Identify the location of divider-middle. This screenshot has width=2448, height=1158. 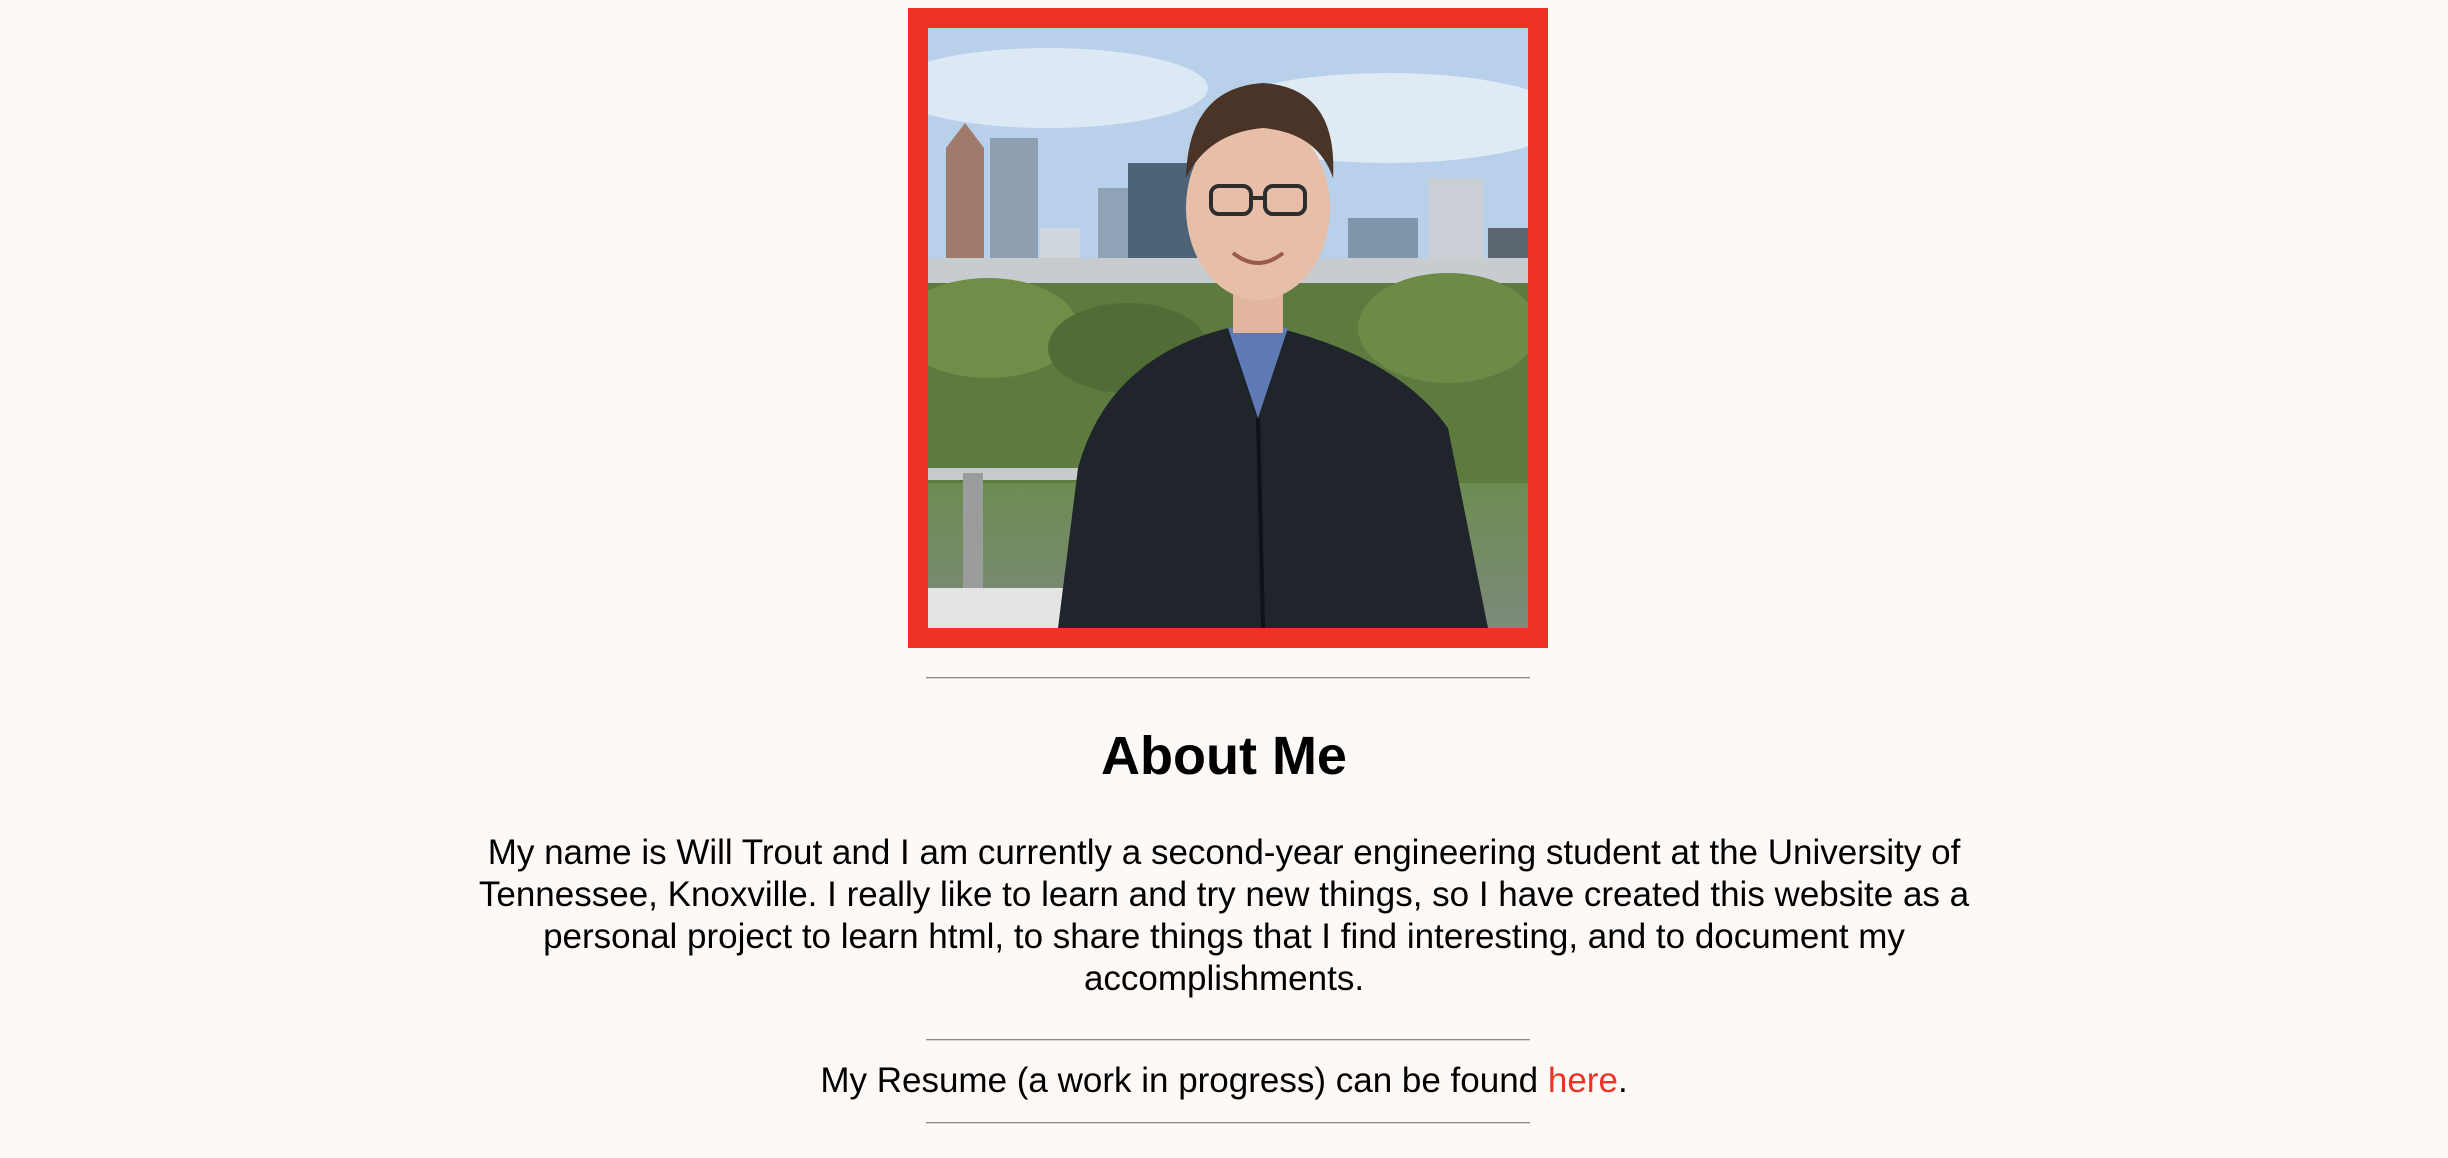
(1228, 1040).